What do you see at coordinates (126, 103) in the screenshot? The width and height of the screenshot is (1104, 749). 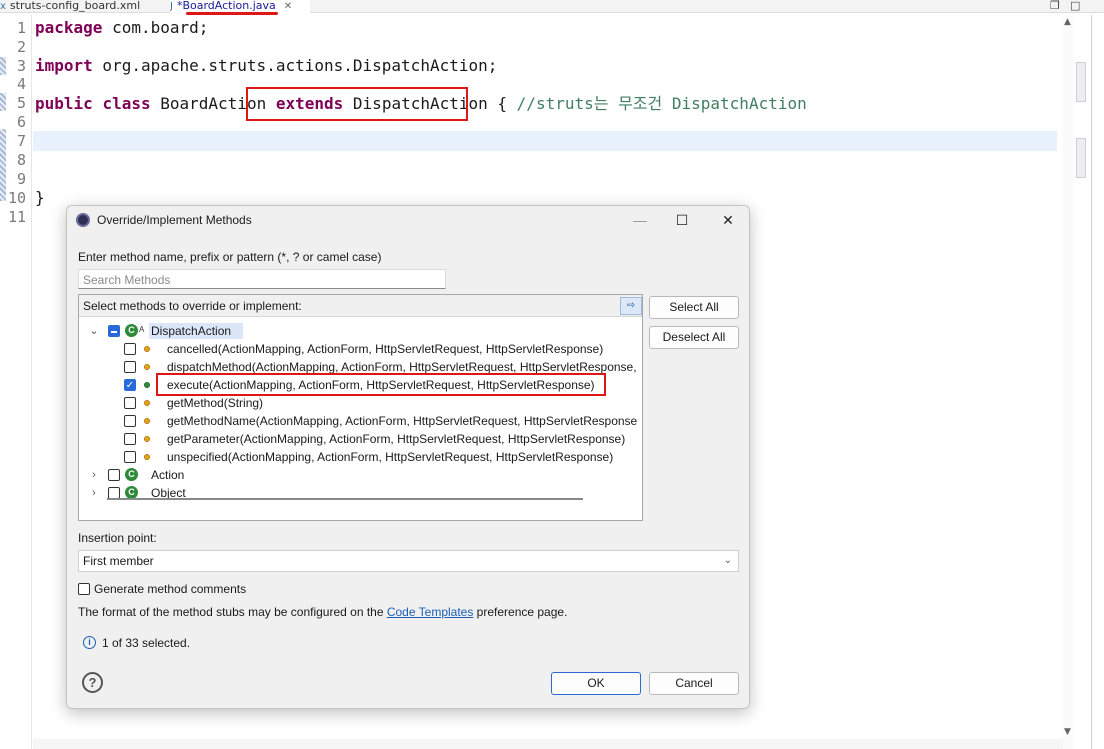 I see `code-keyword: class` at bounding box center [126, 103].